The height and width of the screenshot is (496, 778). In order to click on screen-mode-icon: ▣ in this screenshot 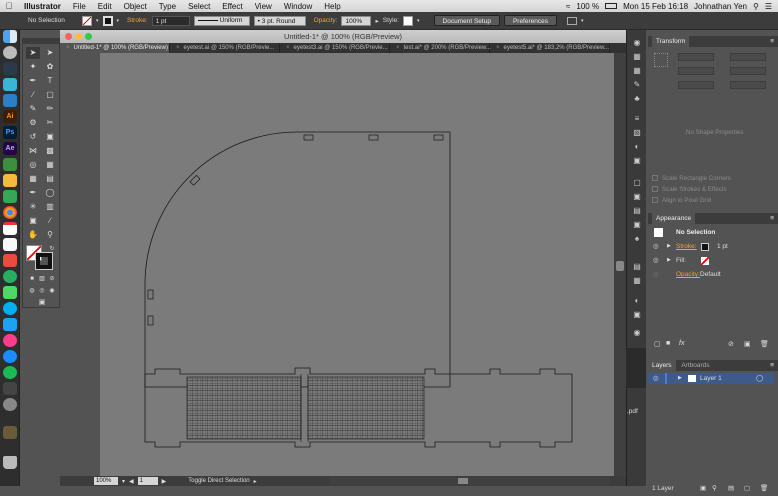, I will do `click(42, 303)`.